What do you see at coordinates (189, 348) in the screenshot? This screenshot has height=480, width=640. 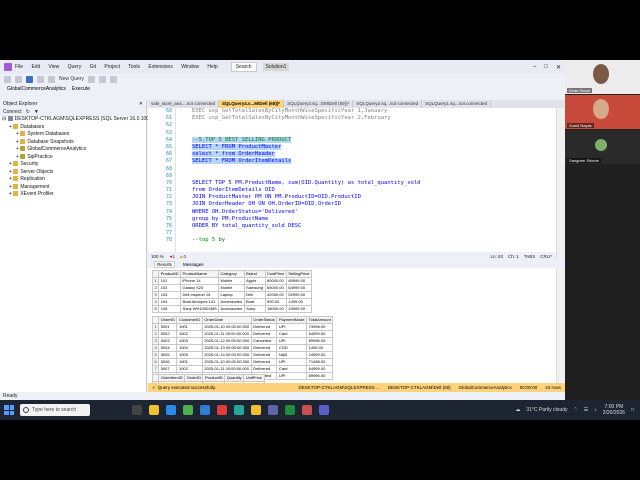 I see `table-cell: 1004` at bounding box center [189, 348].